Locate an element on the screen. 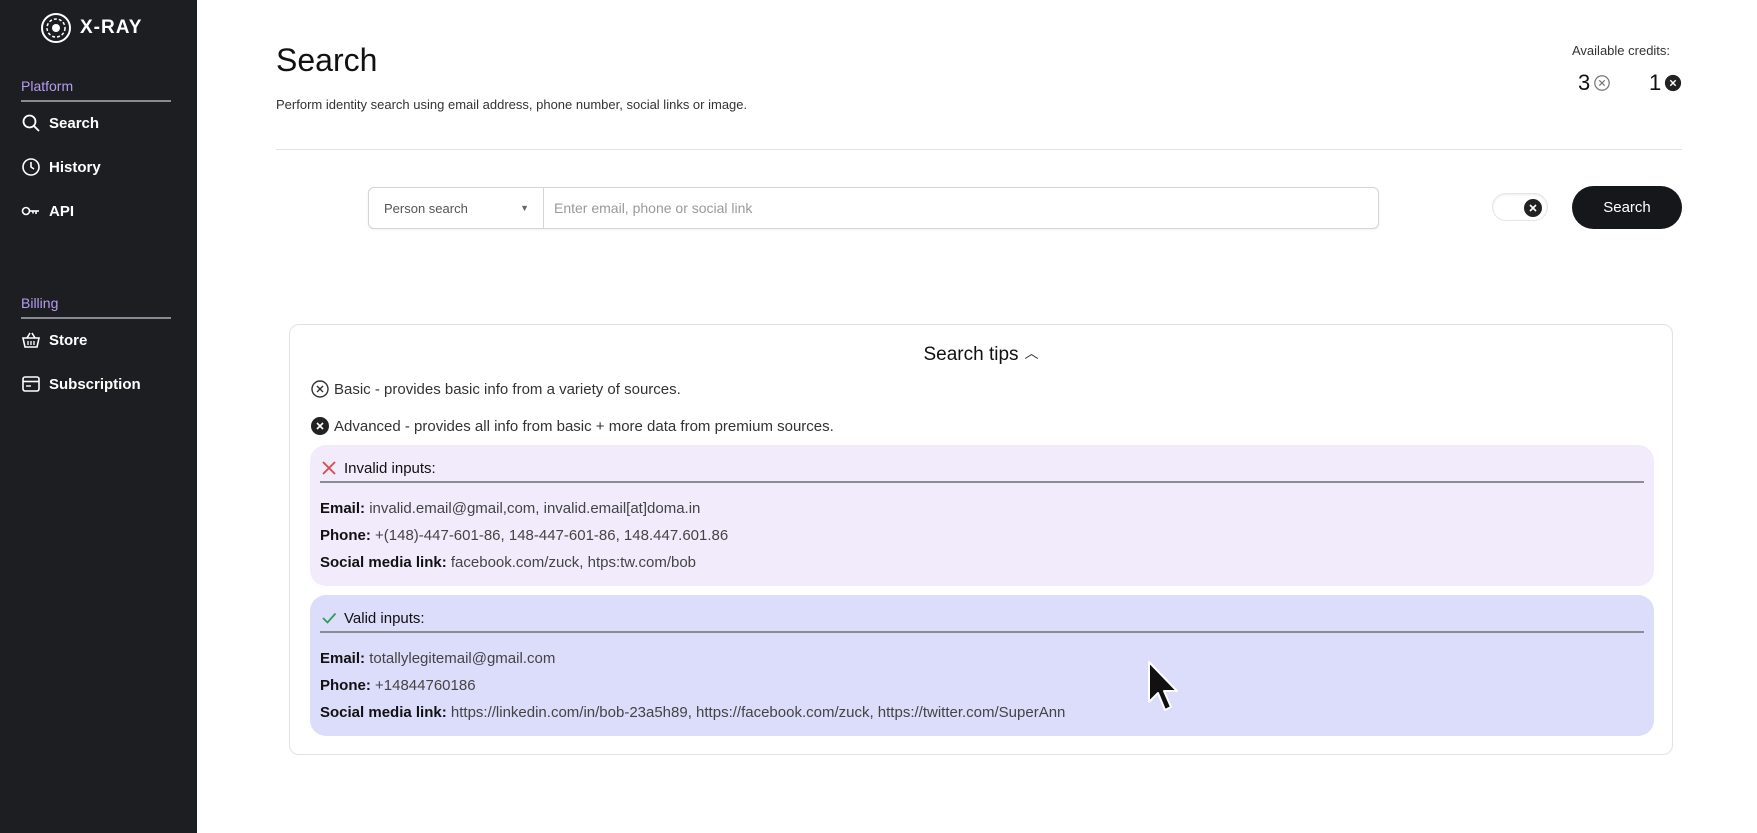 The height and width of the screenshot is (833, 1757). logo-text: X-RAY is located at coordinates (111, 27).